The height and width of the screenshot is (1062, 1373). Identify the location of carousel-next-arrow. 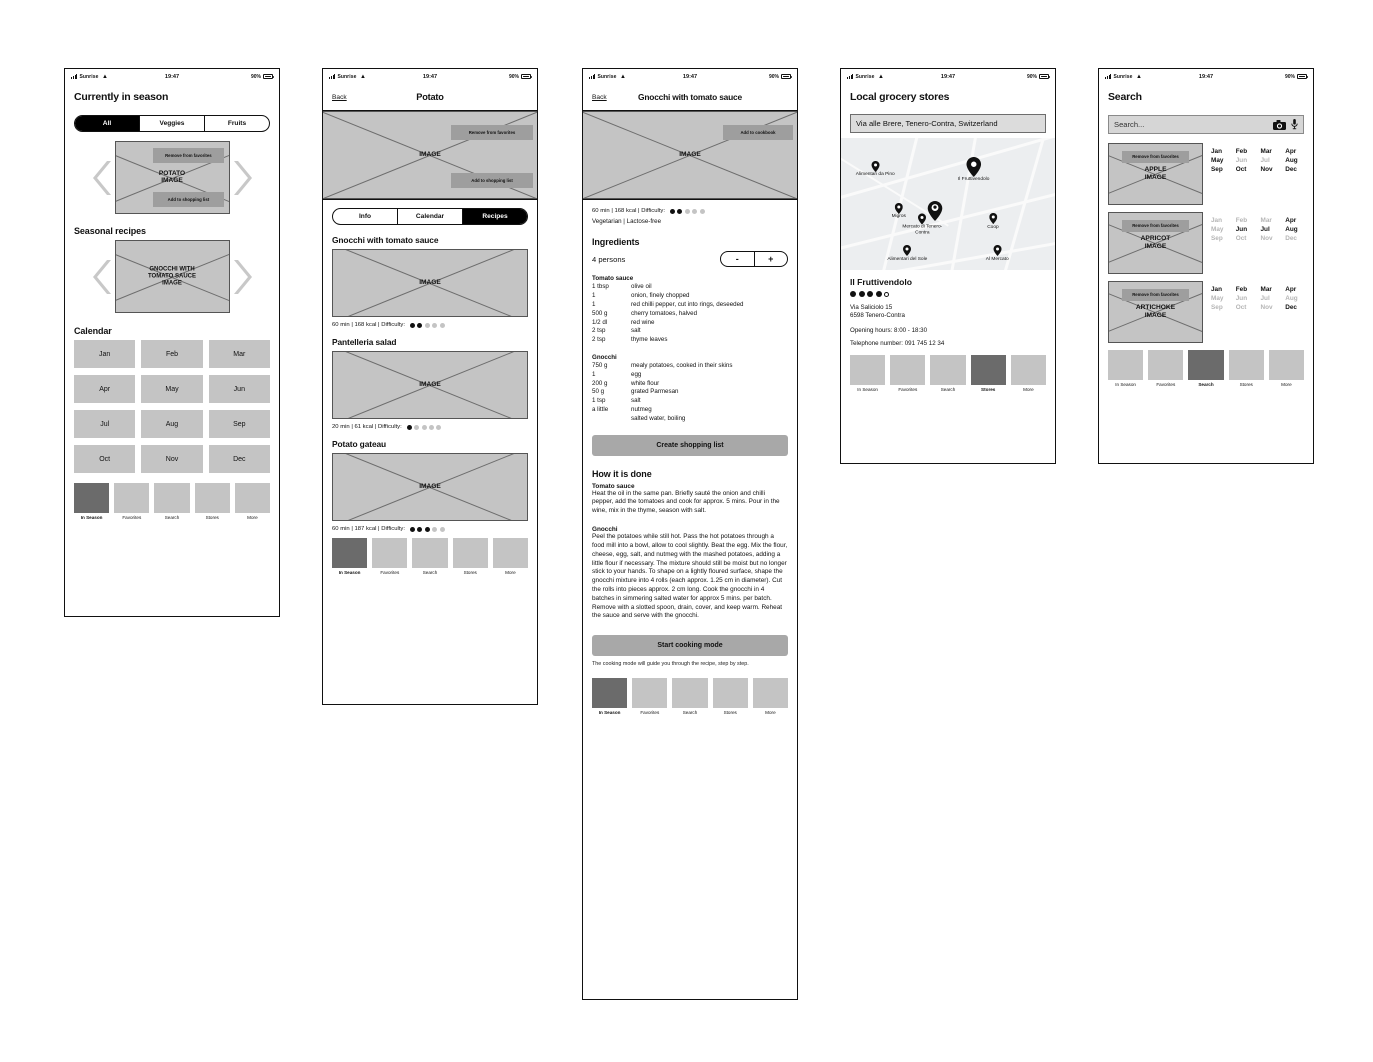
(243, 178).